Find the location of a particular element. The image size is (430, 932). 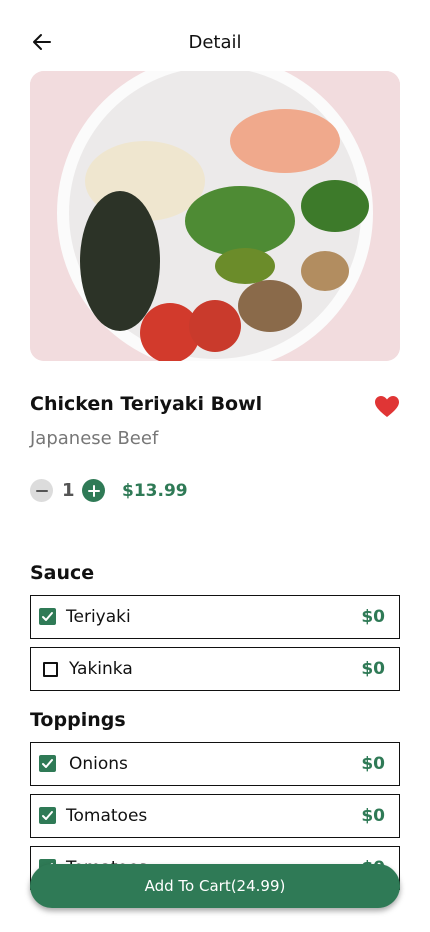

page-title: Detail is located at coordinates (215, 42).